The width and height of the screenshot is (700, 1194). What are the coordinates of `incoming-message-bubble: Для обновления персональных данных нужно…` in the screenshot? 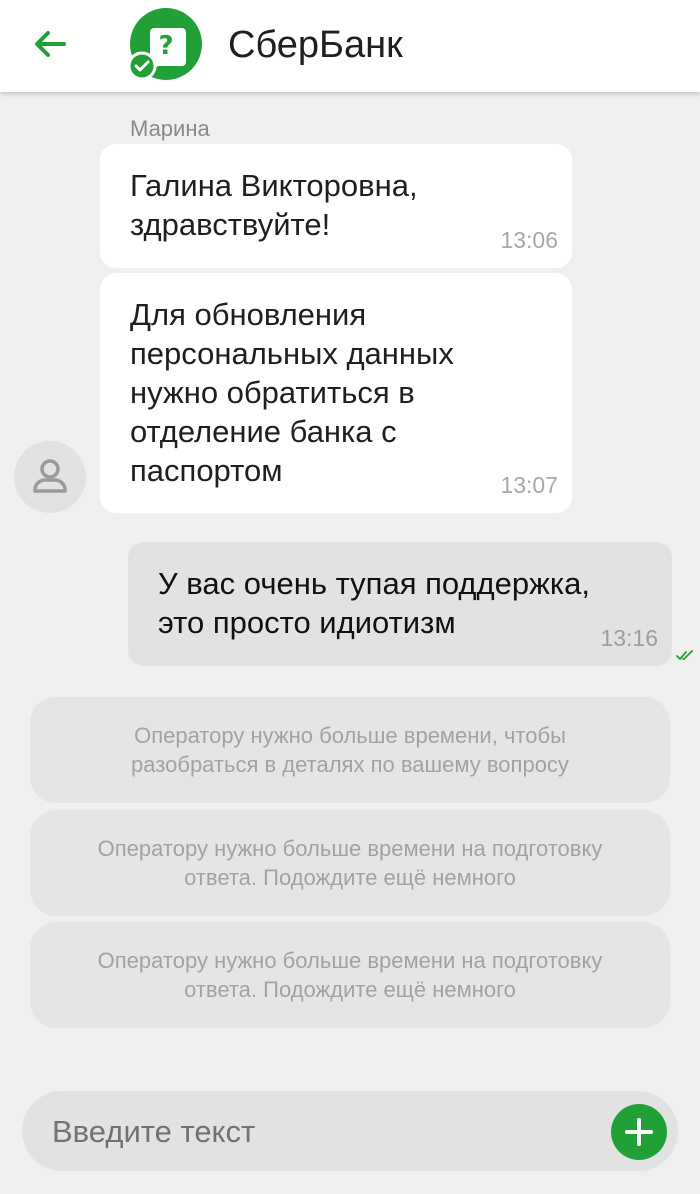 It's located at (336, 393).